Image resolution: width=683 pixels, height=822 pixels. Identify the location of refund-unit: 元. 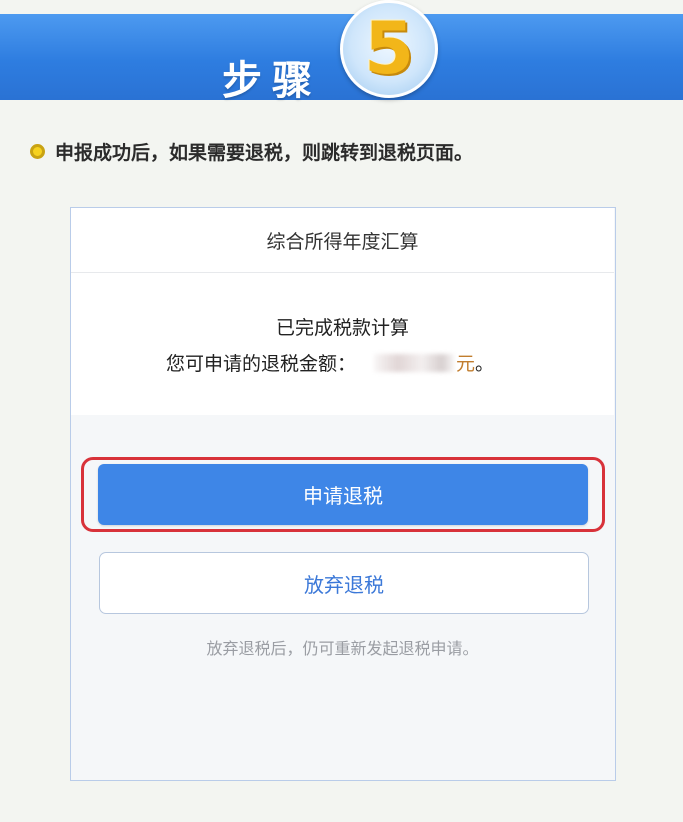
(466, 364).